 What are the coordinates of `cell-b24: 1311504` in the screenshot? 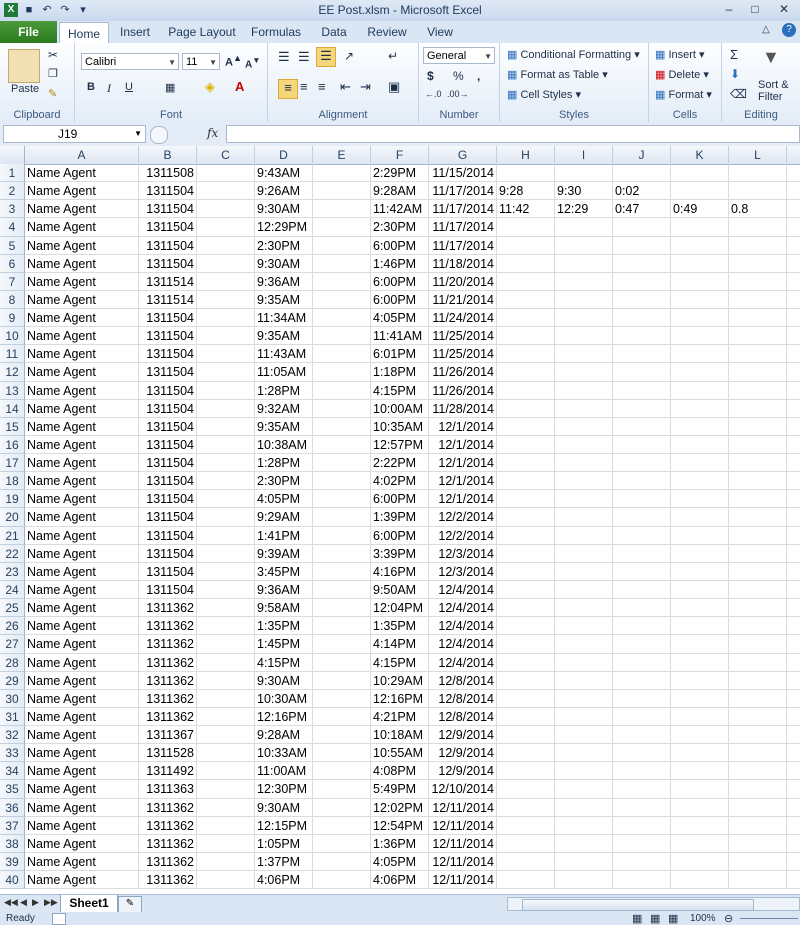 It's located at (168, 590).